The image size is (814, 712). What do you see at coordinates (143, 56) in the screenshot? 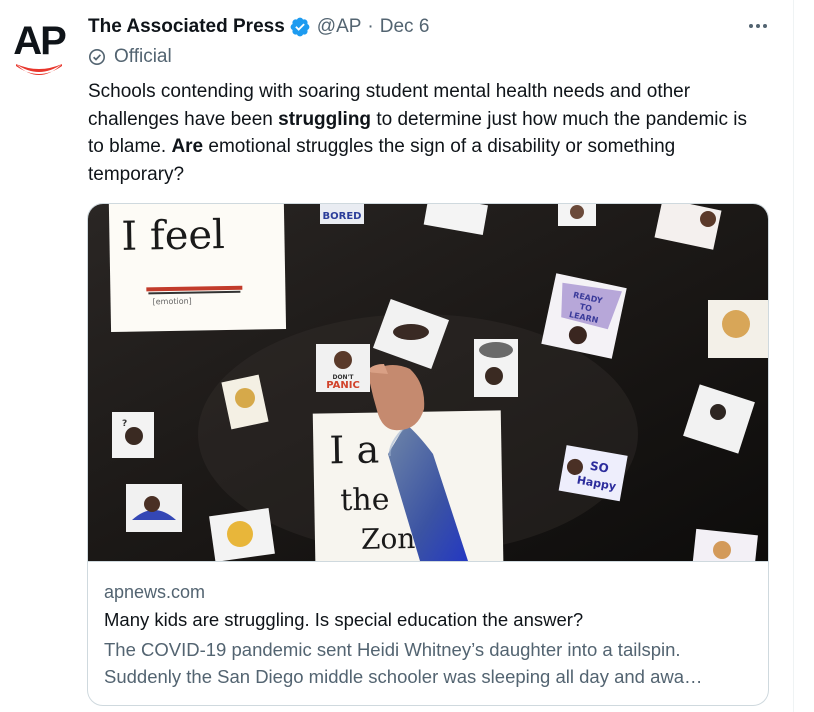
I see `official-label-text: Official` at bounding box center [143, 56].